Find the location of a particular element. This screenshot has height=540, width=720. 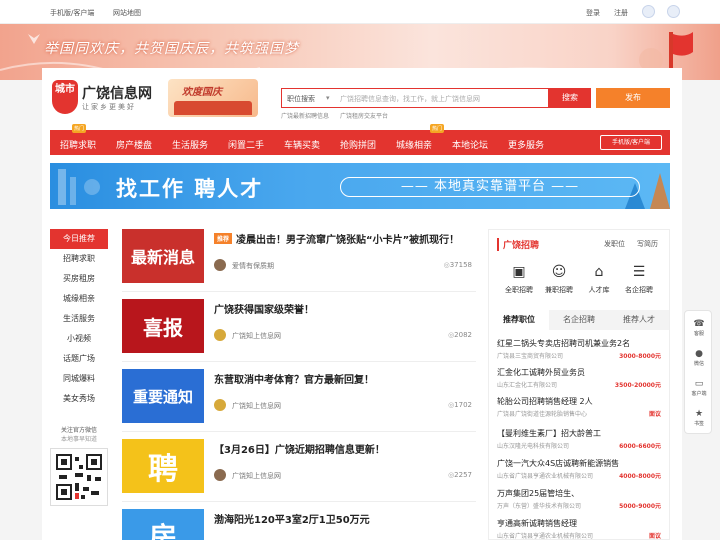

logo-badge: 城市 is located at coordinates (65, 97).